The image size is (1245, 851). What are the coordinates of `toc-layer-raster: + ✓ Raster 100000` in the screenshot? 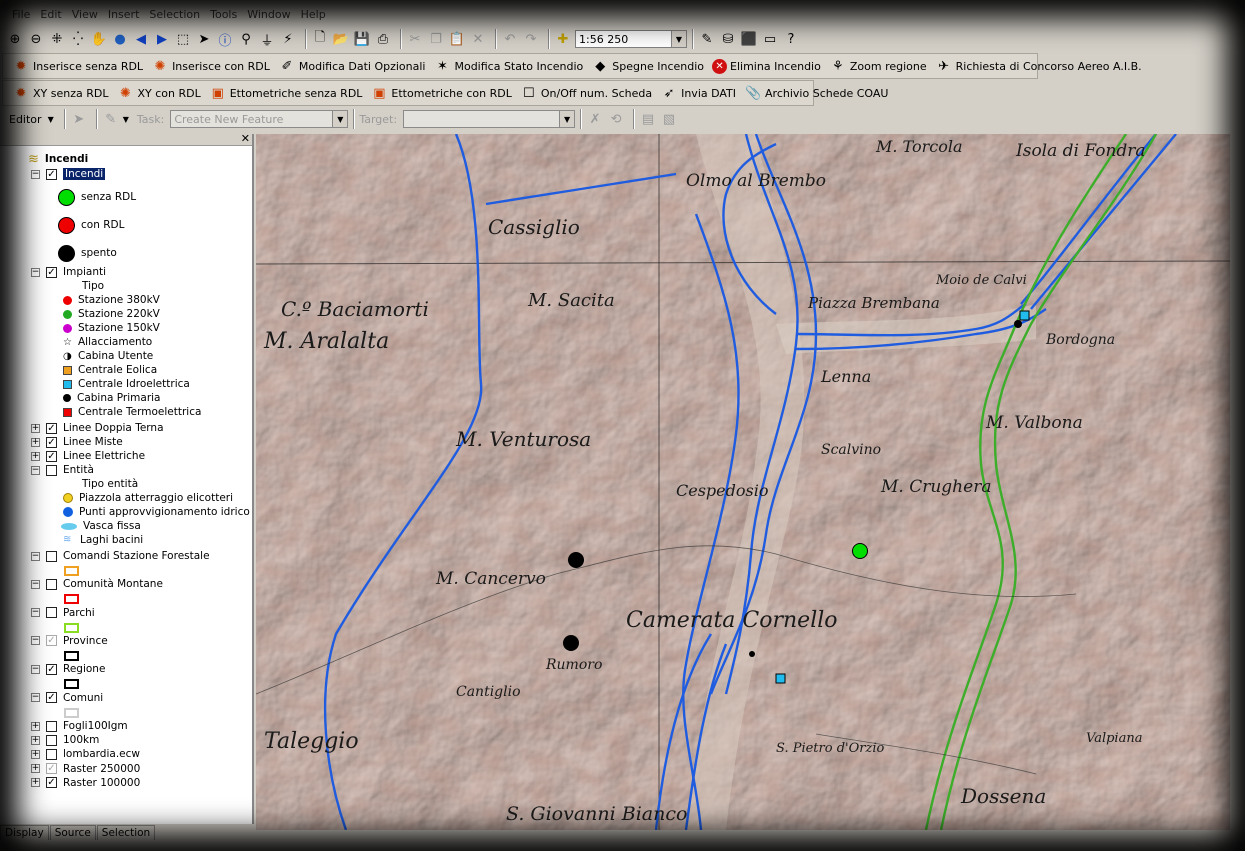 It's located at (85, 783).